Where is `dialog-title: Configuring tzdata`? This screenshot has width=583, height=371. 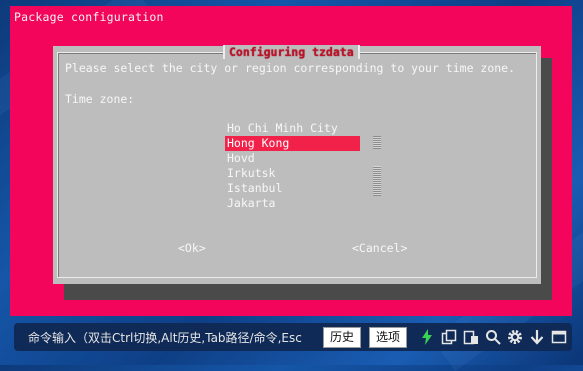 dialog-title: Configuring tzdata is located at coordinates (291, 52).